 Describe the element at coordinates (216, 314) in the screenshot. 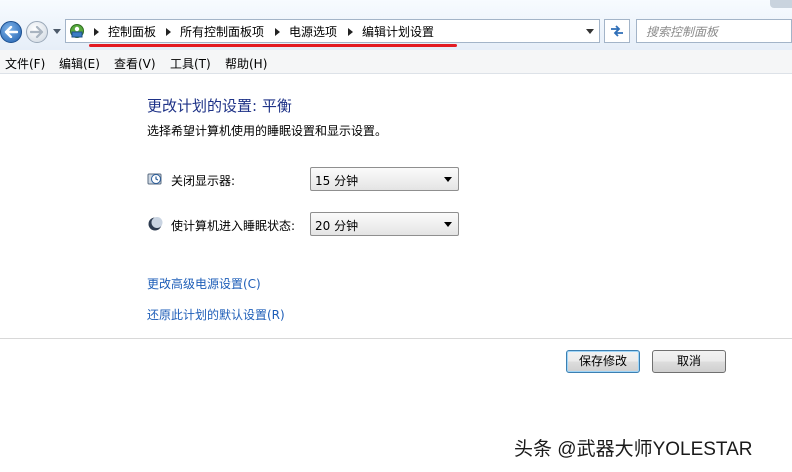

I see `restore-defaults-link: 还原此计划的默认设置(R)` at that location.